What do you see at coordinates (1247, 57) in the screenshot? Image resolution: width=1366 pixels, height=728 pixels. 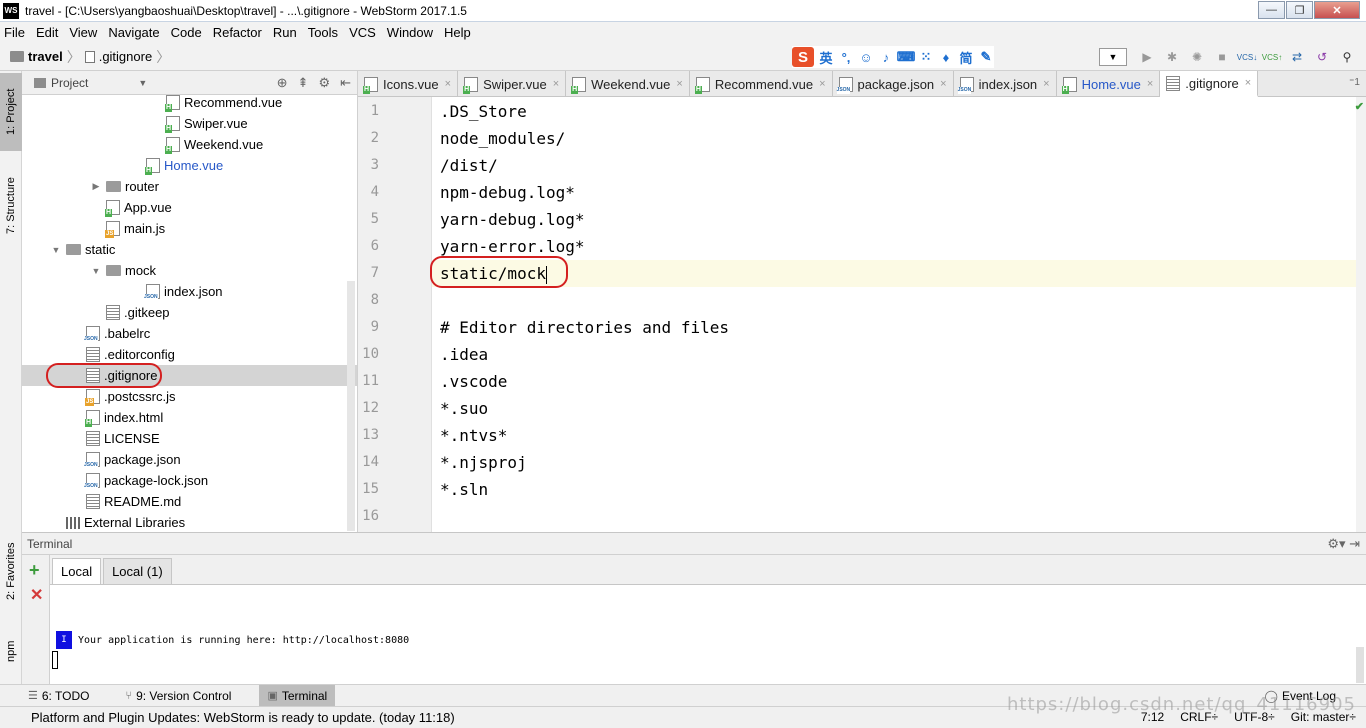 I see `vcs-update-icon: VCS↓` at bounding box center [1247, 57].